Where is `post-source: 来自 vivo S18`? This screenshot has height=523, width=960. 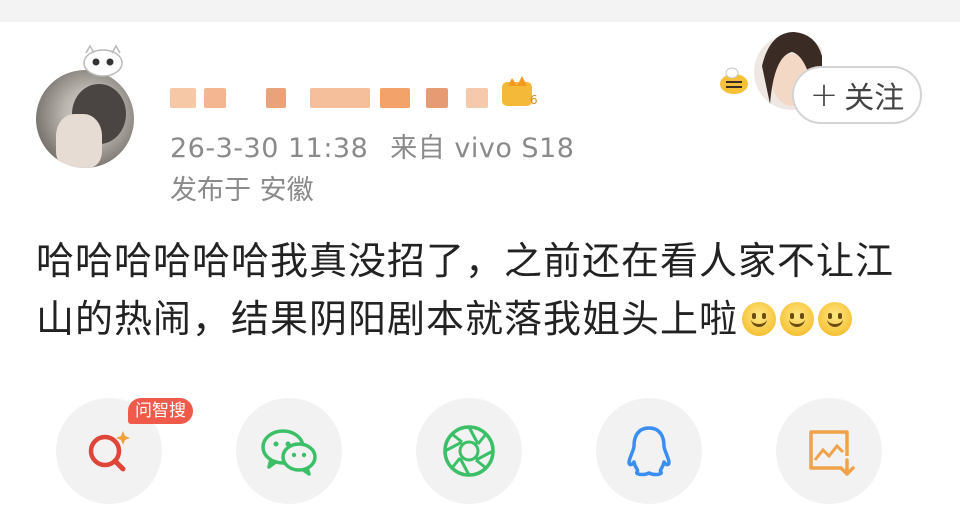 post-source: 来自 vivo S18 is located at coordinates (482, 148).